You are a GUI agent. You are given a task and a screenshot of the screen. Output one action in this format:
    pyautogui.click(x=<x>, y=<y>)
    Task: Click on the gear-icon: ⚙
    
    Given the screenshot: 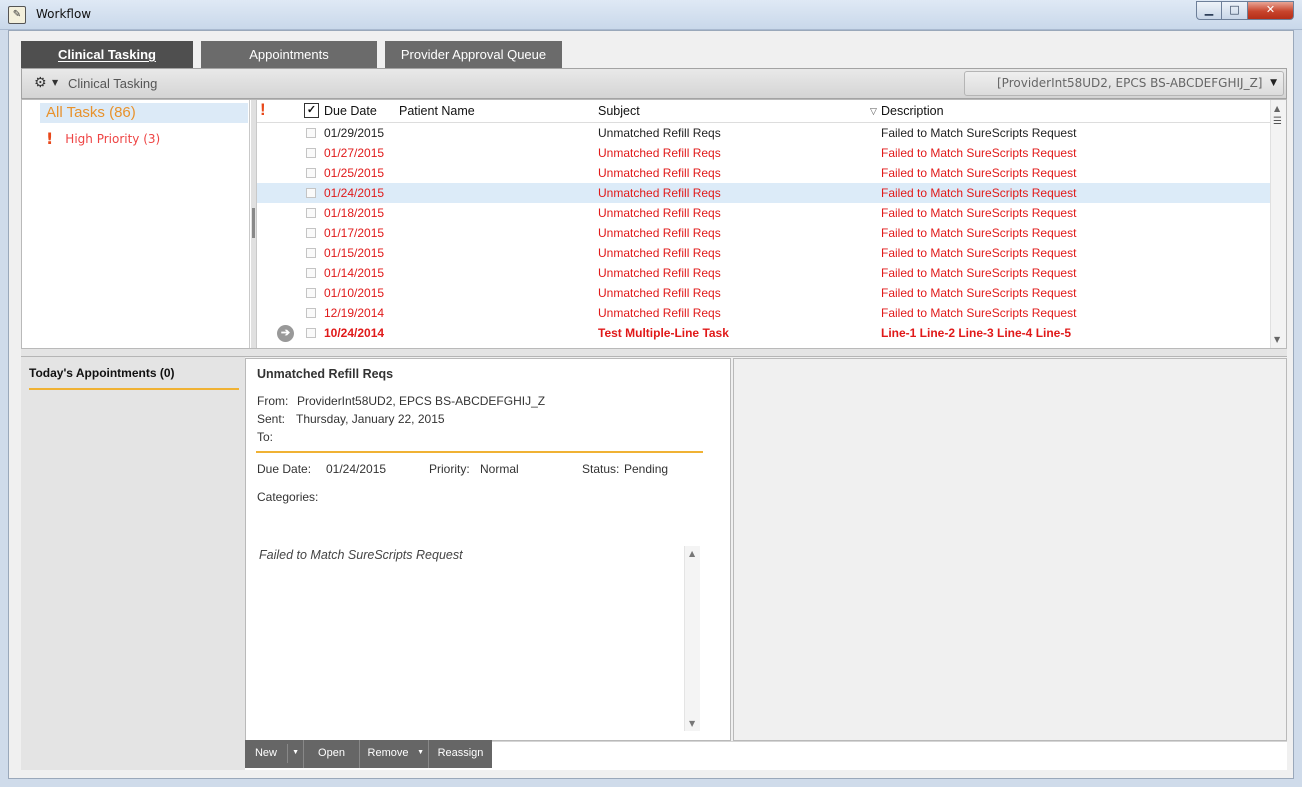 What is the action you would take?
    pyautogui.click(x=40, y=83)
    